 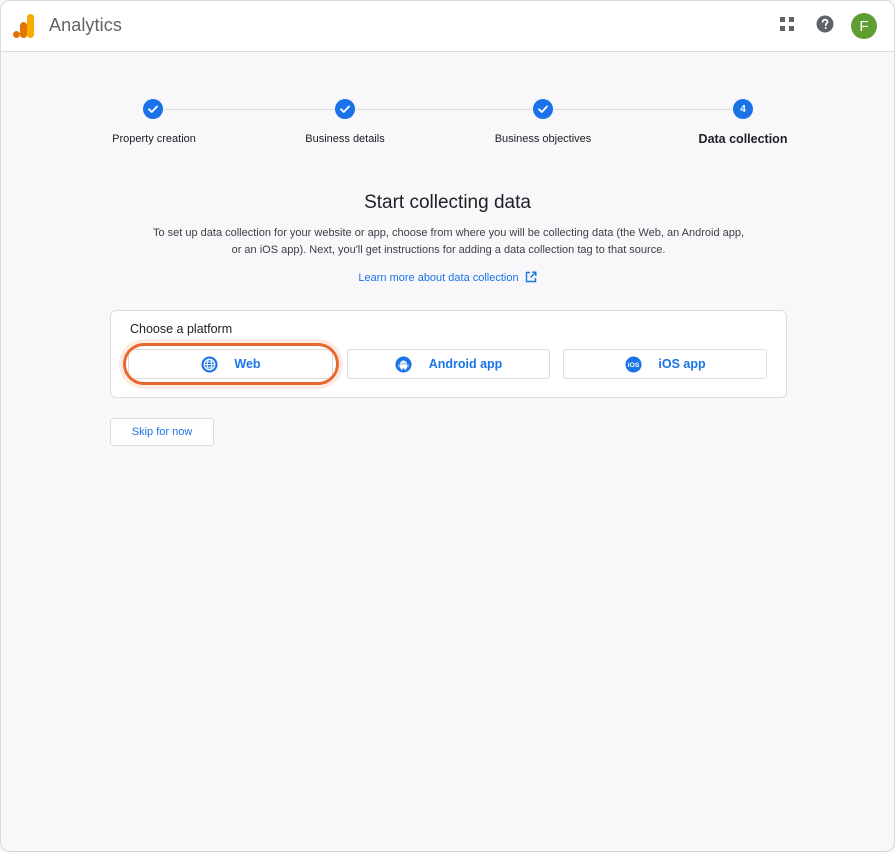 What do you see at coordinates (345, 139) in the screenshot?
I see `step-label-business-details: Business details` at bounding box center [345, 139].